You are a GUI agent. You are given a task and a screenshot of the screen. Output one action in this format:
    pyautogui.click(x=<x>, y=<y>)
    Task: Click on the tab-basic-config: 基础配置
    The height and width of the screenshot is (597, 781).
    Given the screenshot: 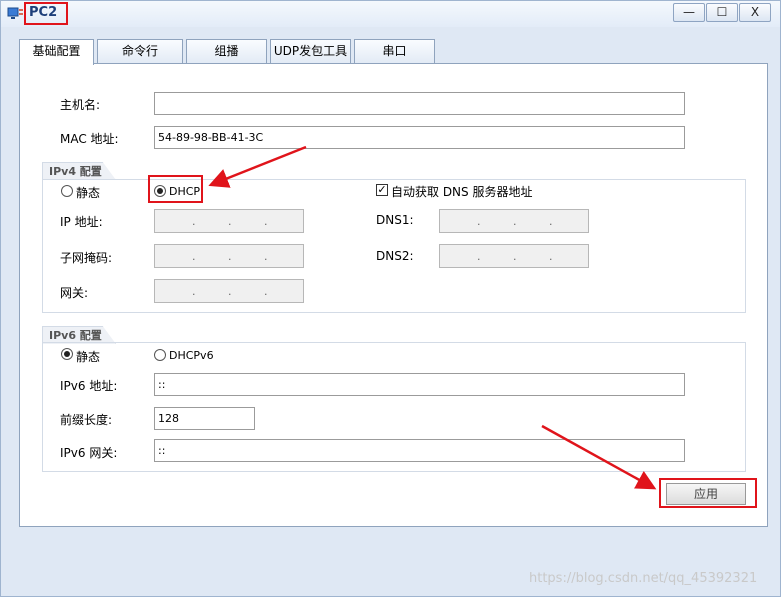 What is the action you would take?
    pyautogui.click(x=56, y=52)
    